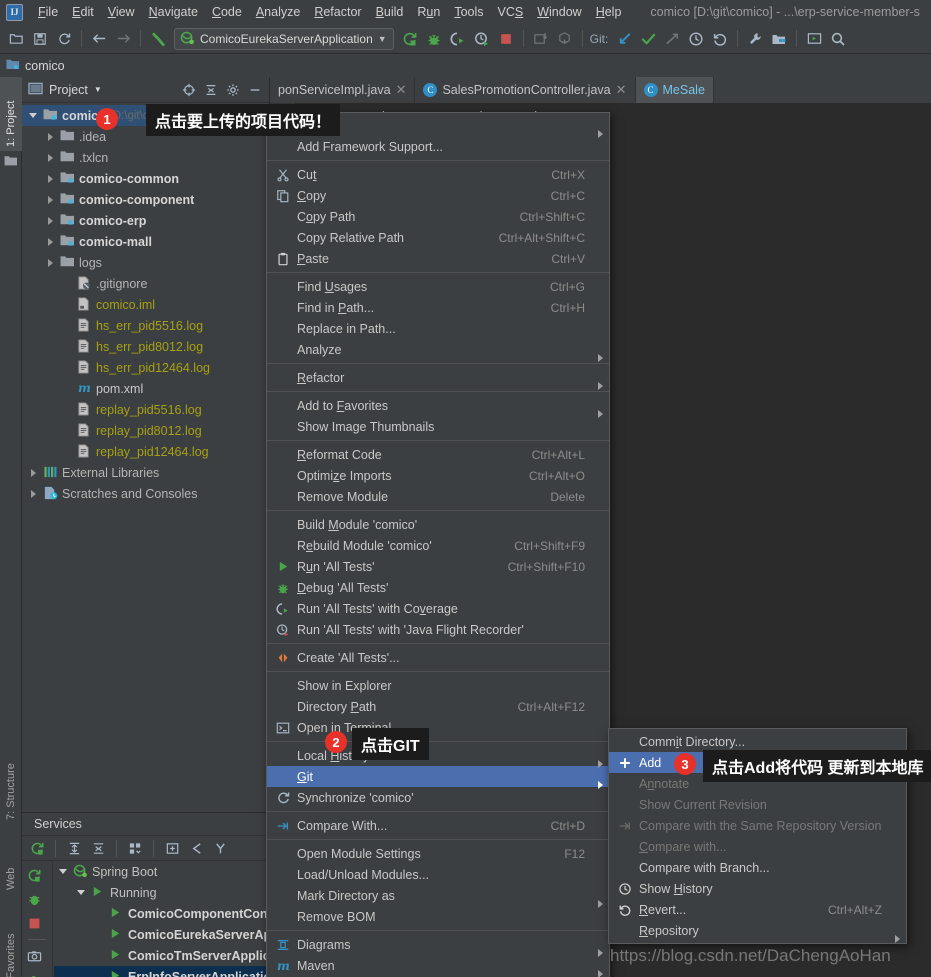  What do you see at coordinates (11, 938) in the screenshot?
I see `sidebar-item-favorites: 2: Favorites` at bounding box center [11, 938].